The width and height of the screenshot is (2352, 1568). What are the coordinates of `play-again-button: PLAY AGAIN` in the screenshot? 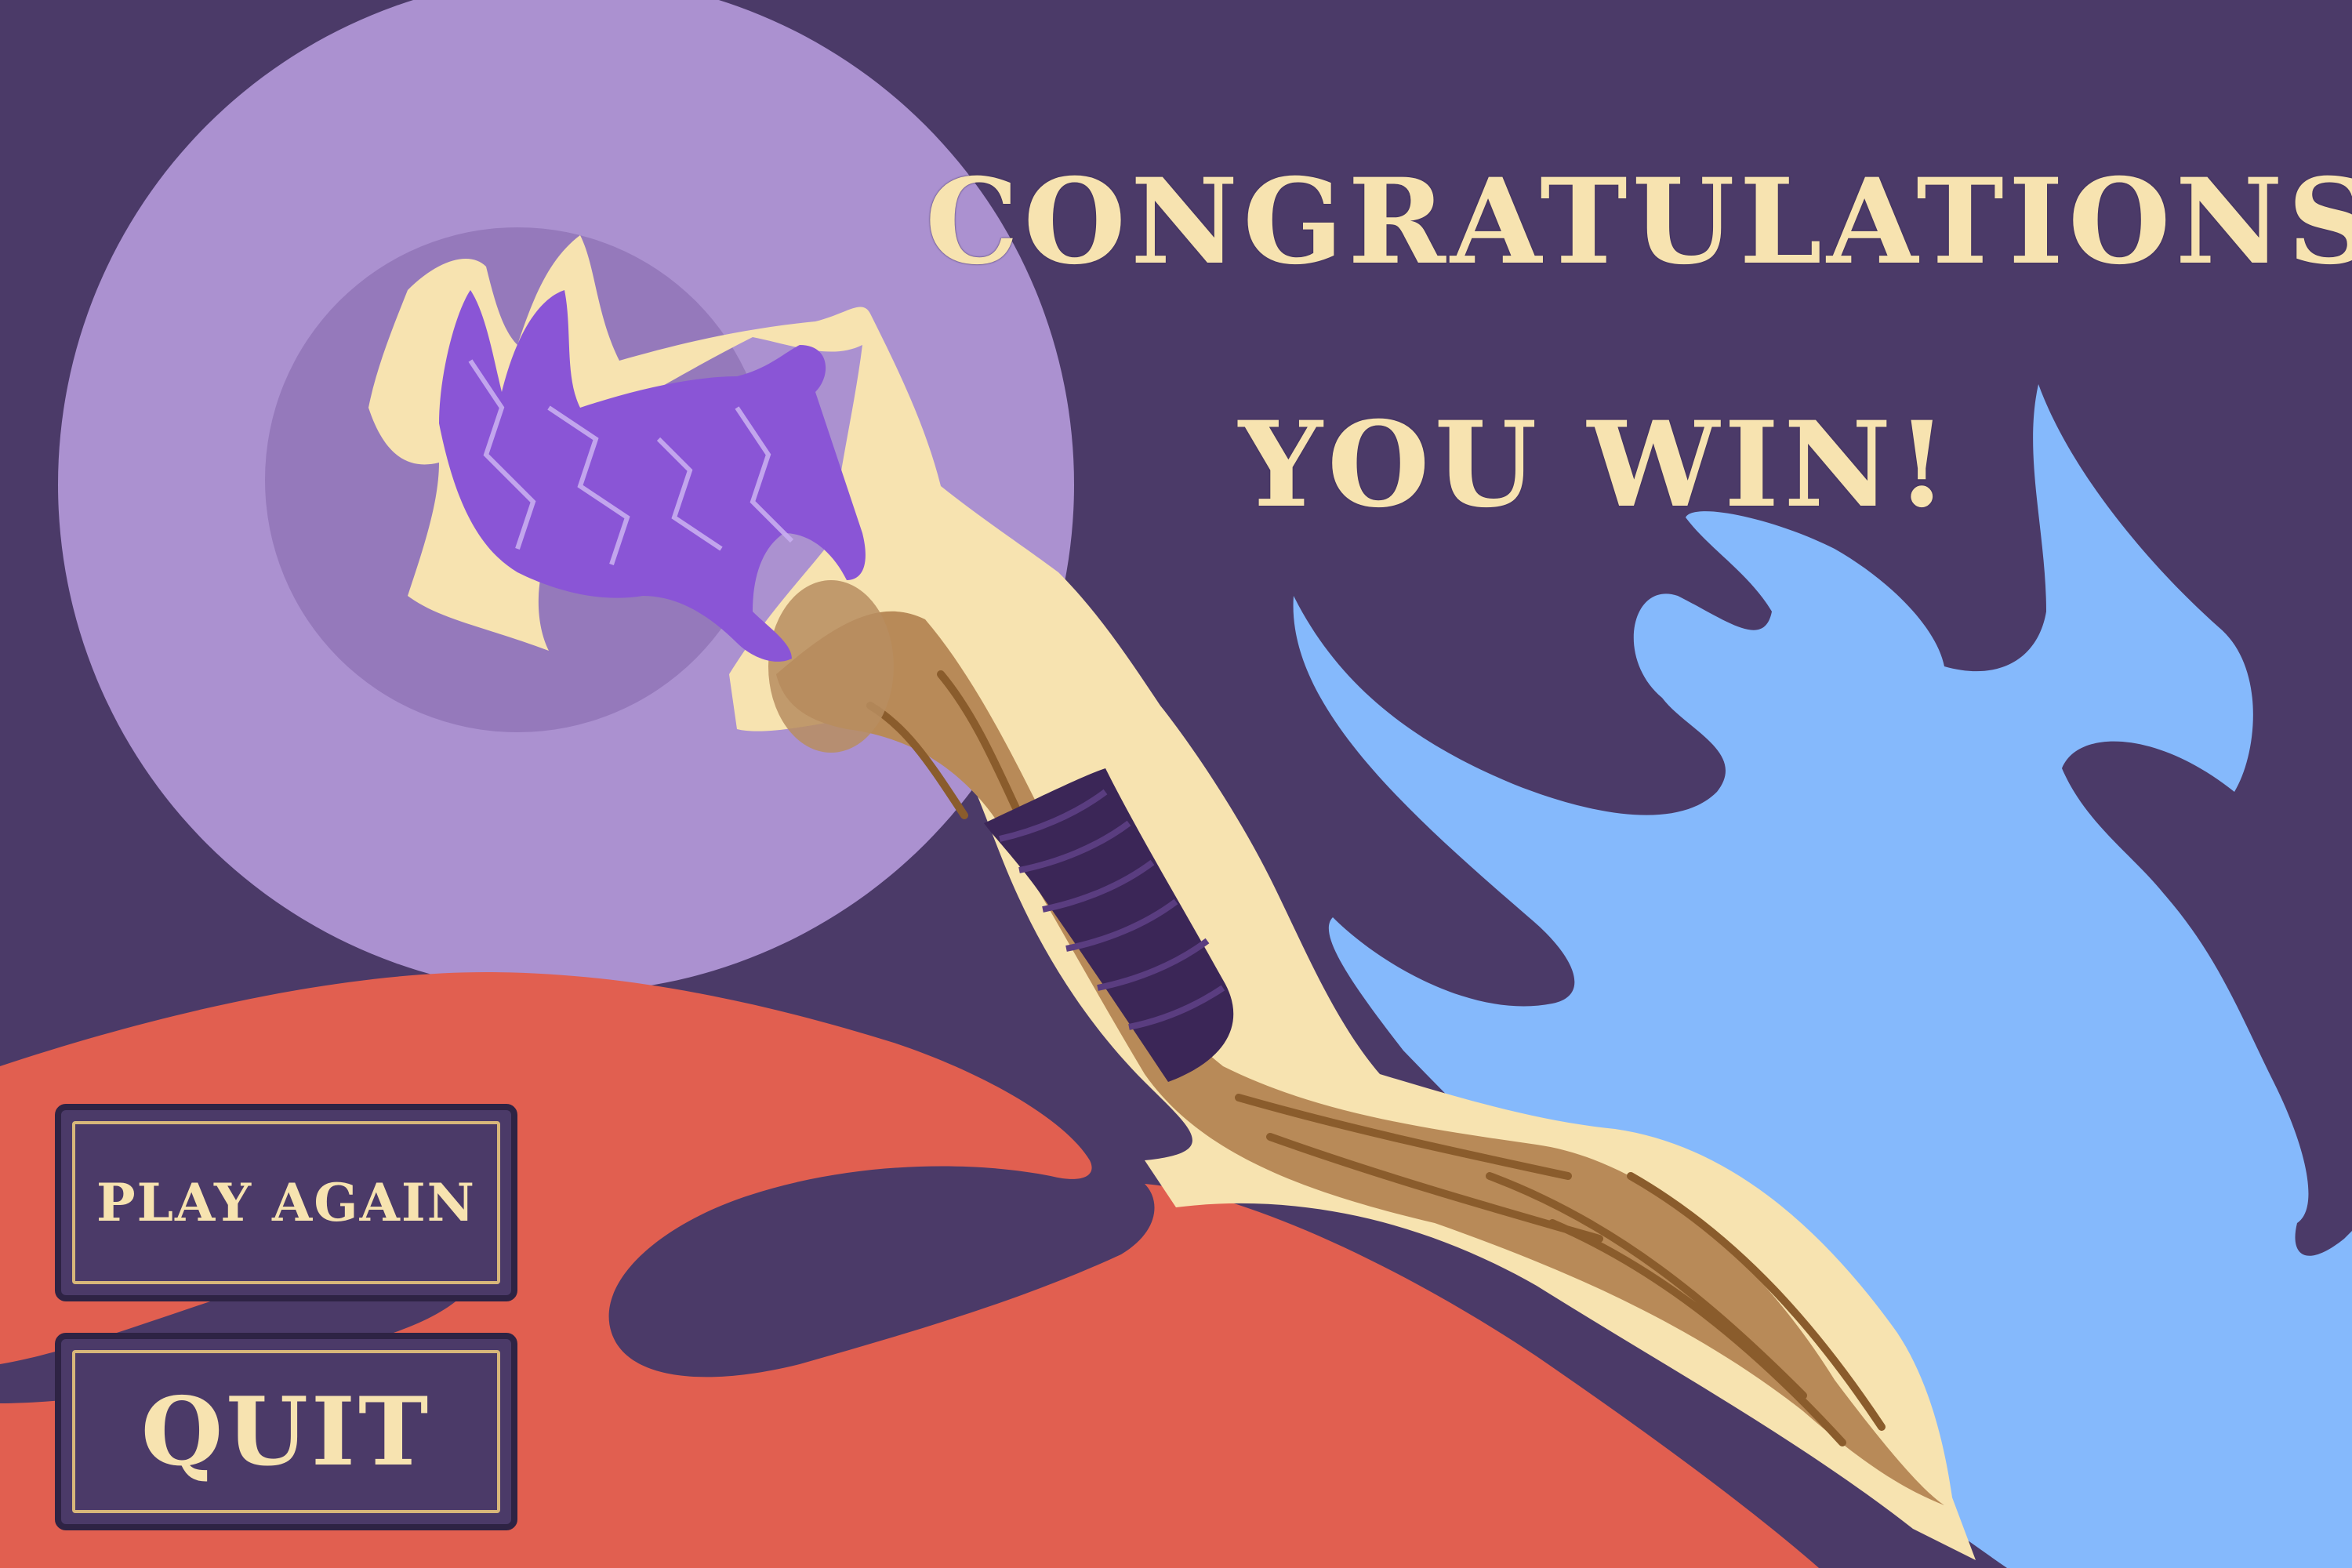 It's located at (286, 1202).